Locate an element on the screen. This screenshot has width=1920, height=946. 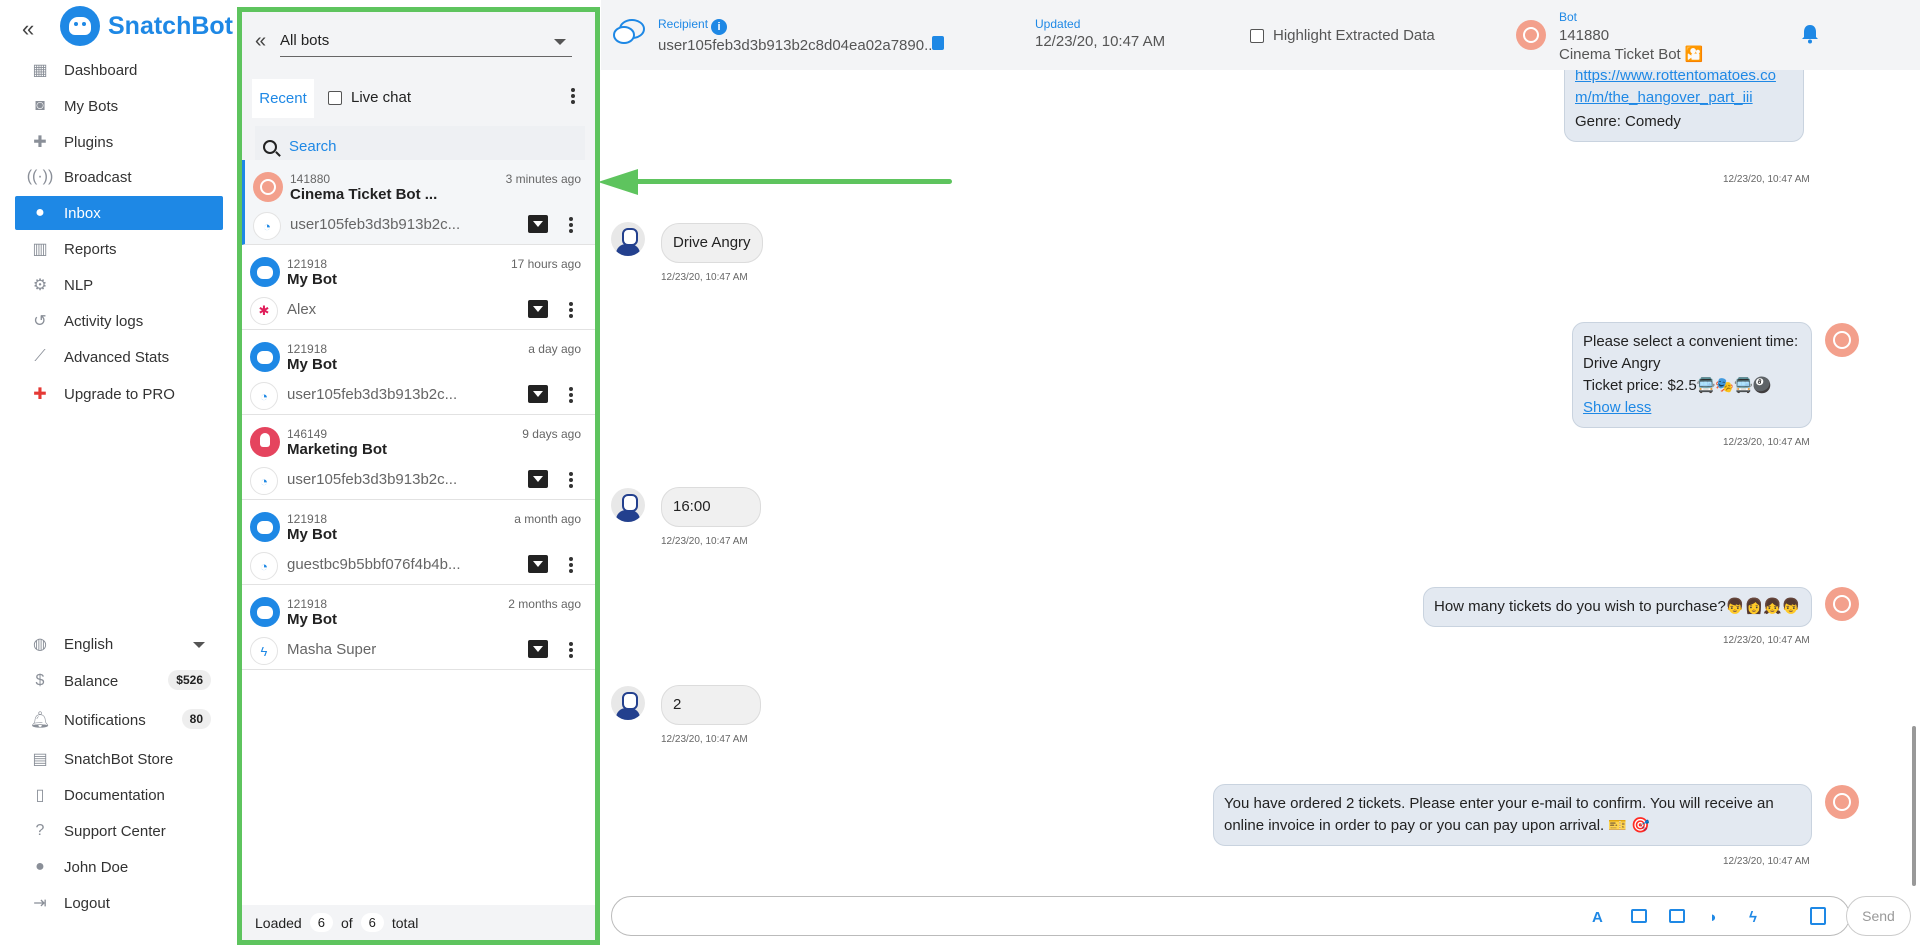
search-input is located at coordinates (429, 146).